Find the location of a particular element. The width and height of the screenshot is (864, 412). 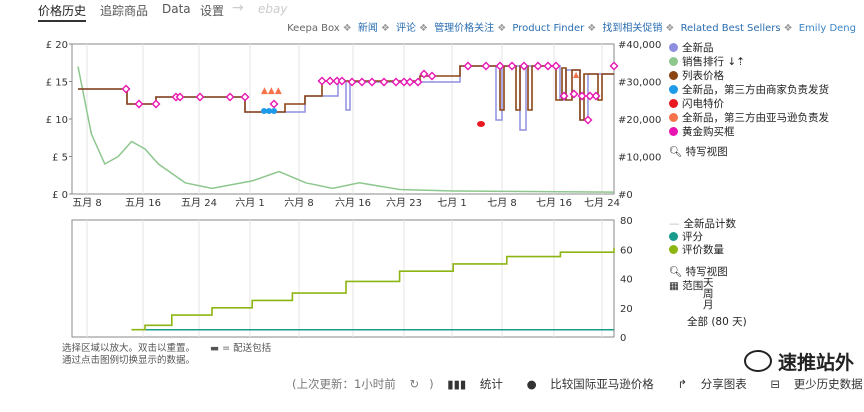

last-update: (上次更新：1小时前 ↻) is located at coordinates (363, 384).